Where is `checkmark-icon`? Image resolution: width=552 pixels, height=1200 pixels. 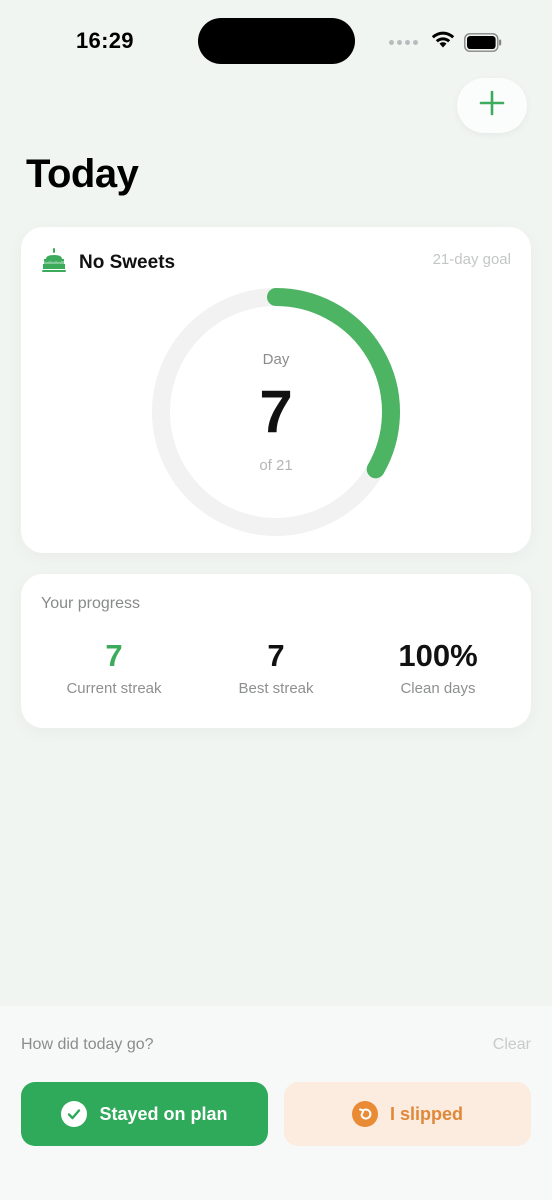 checkmark-icon is located at coordinates (74, 1114).